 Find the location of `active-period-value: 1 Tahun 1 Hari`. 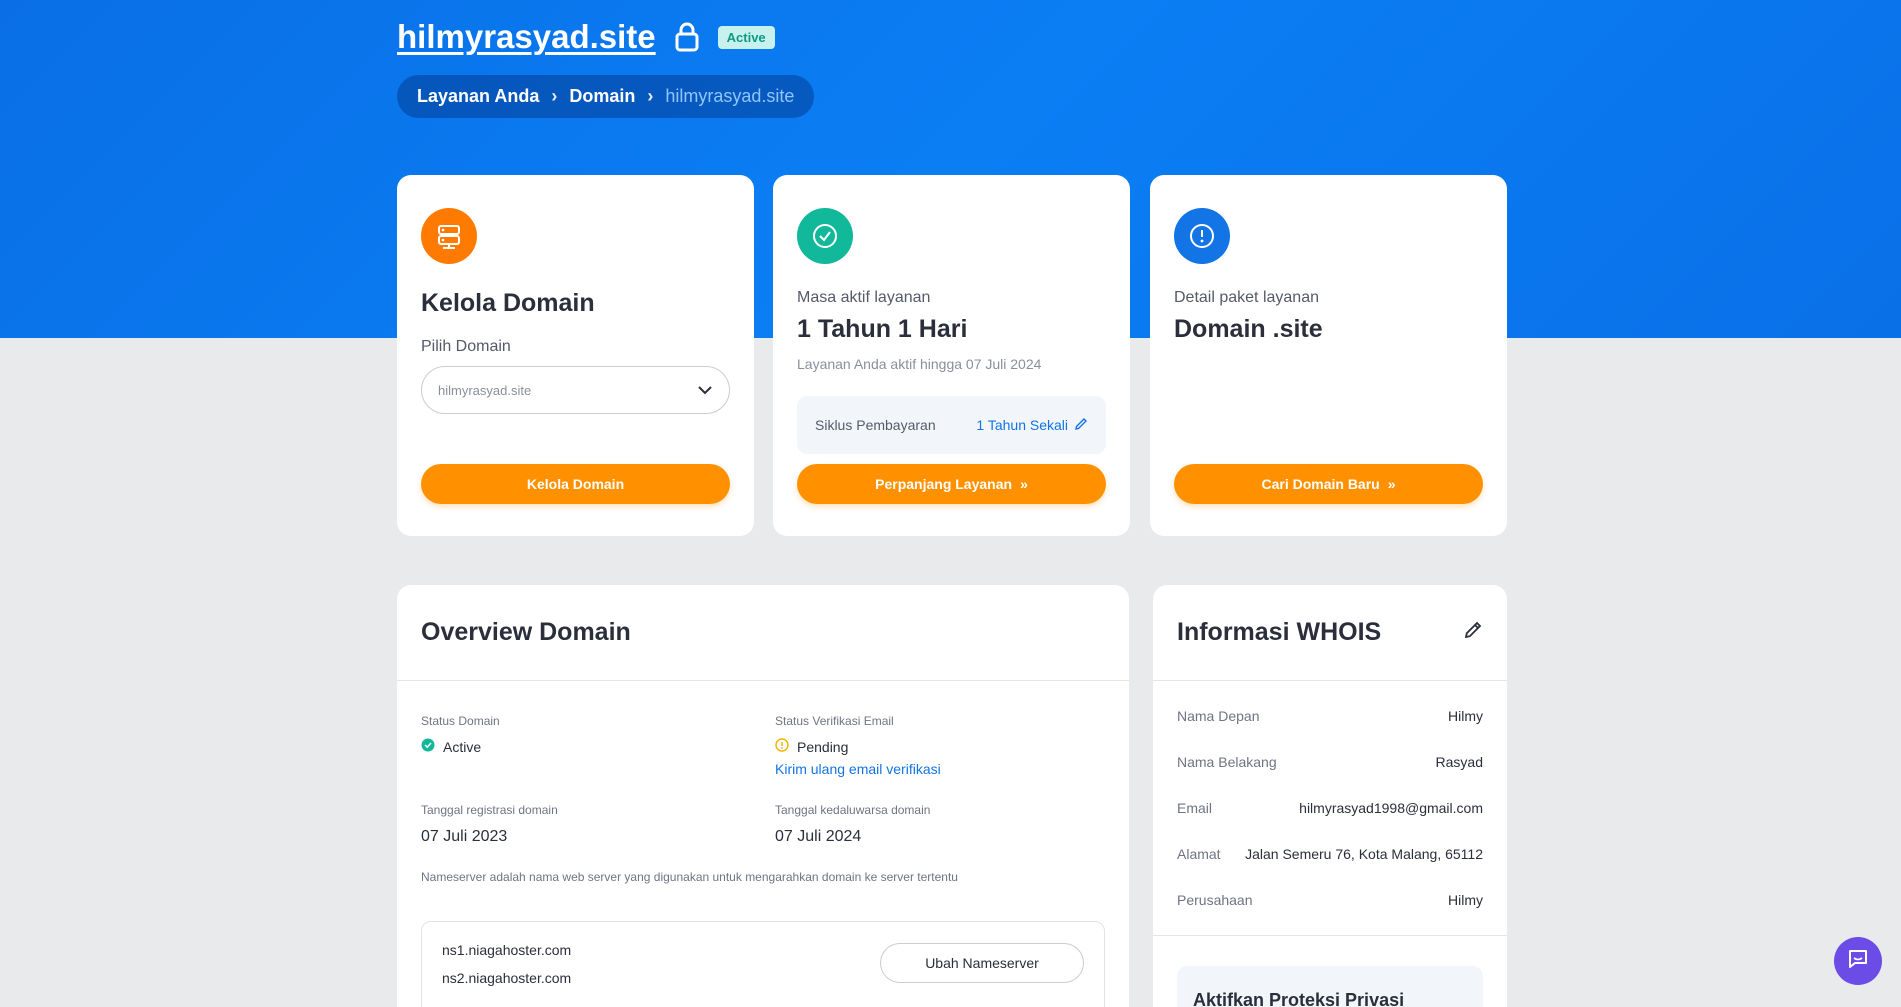

active-period-value: 1 Tahun 1 Hari is located at coordinates (882, 329).